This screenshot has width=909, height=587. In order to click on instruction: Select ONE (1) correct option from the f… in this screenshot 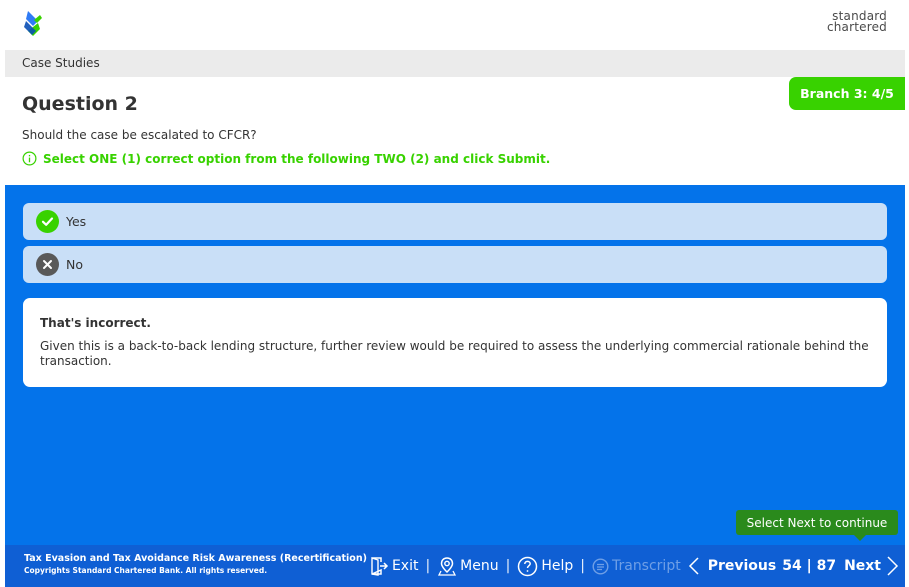, I will do `click(286, 158)`.